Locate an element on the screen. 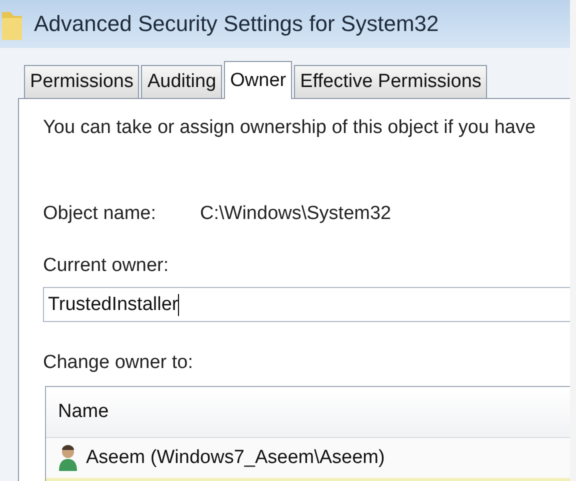 The height and width of the screenshot is (481, 576). list-item: Aseem (Windows7_Aseem\Aseem) is located at coordinates (308, 459).